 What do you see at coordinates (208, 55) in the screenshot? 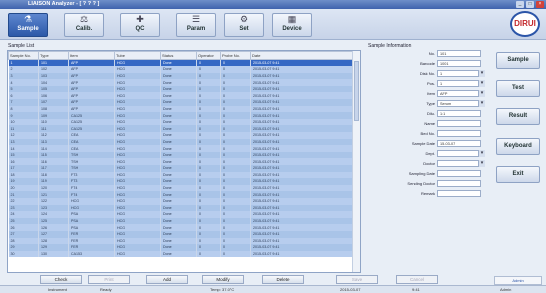
I see `column-header: Operator` at bounding box center [208, 55].